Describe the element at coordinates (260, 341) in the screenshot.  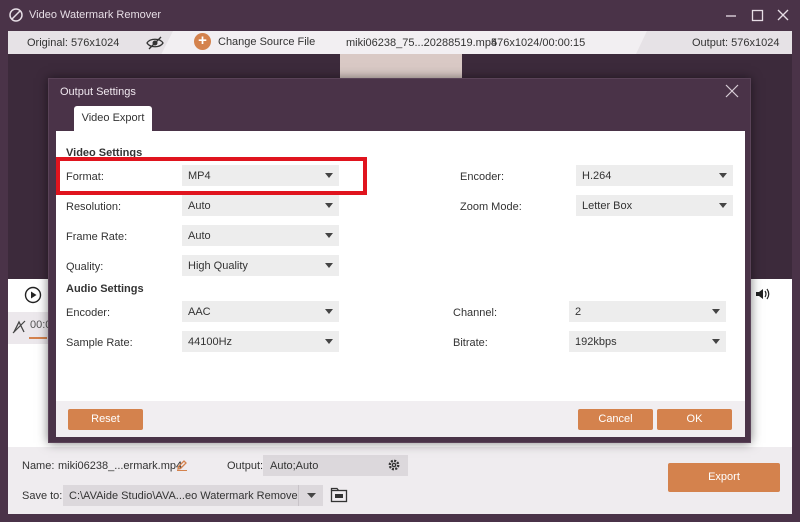
I see `sample-rate-select: 44100Hz` at that location.